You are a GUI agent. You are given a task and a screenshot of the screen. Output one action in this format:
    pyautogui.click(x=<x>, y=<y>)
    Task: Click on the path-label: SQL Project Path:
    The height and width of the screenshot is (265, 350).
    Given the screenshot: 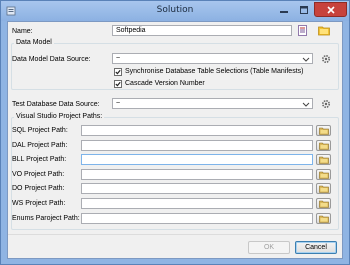 What is the action you would take?
    pyautogui.click(x=40, y=130)
    